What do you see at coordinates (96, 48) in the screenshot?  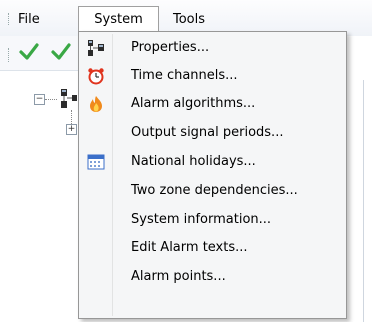 I see `network-icon` at bounding box center [96, 48].